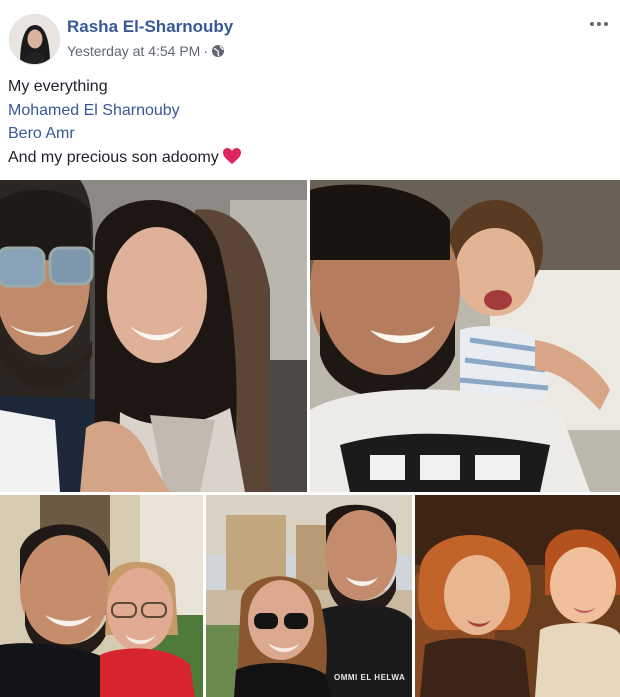  I want to click on more-options-button, so click(599, 24).